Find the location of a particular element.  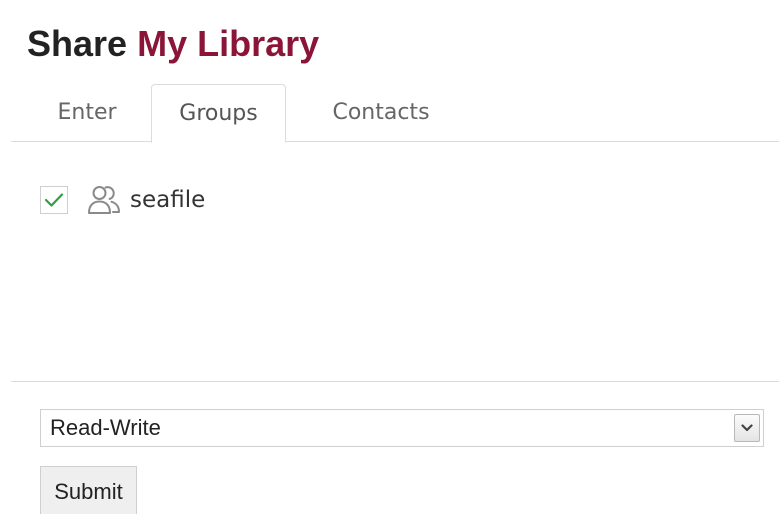

checkmark-icon is located at coordinates (54, 200).